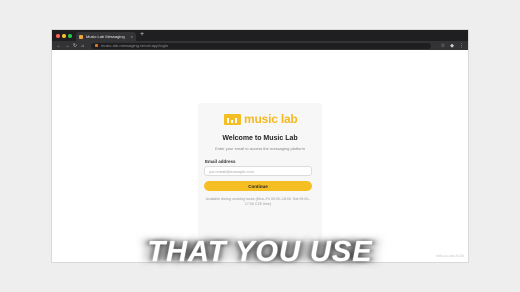 The width and height of the screenshot is (520, 292). I want to click on address-bar: music-lab-messaging.vercel.app/login, so click(261, 45).